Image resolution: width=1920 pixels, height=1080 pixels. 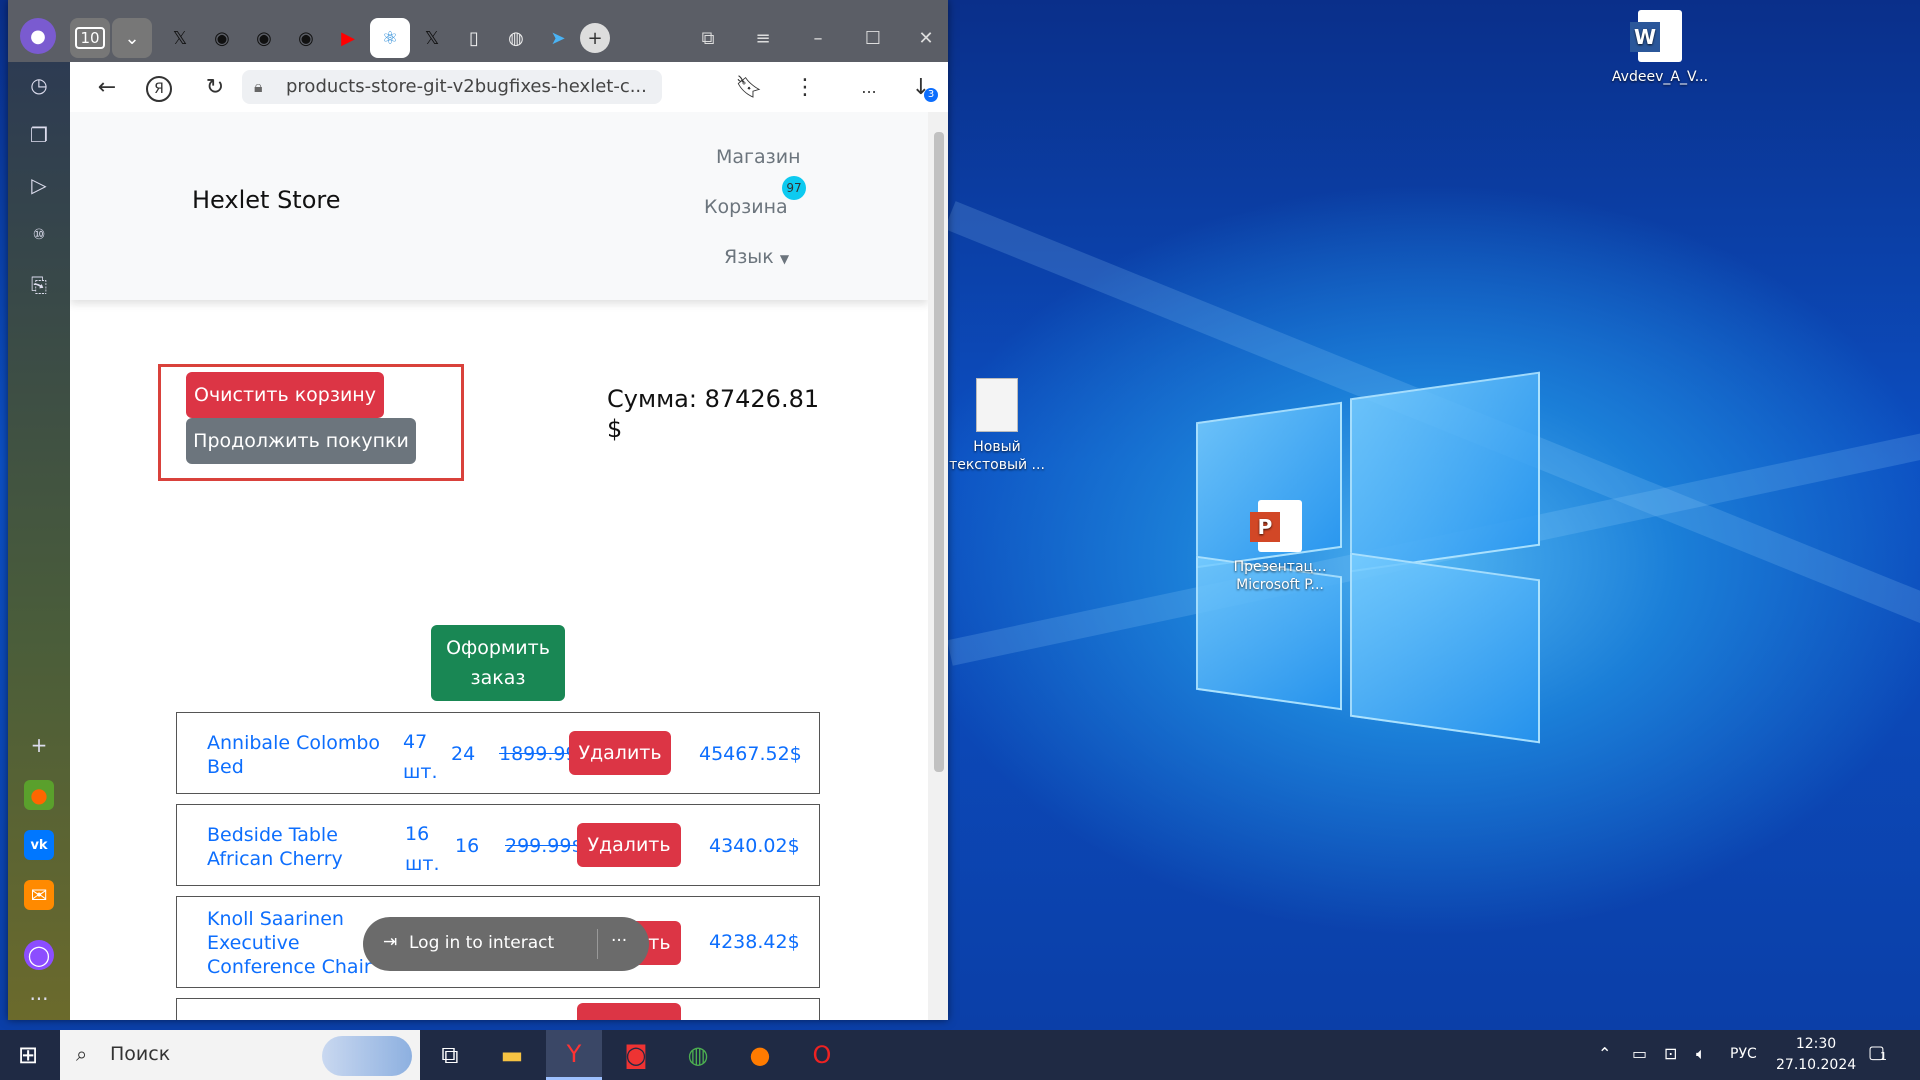 What do you see at coordinates (763, 38) in the screenshot?
I see `menu-icon: ≡` at bounding box center [763, 38].